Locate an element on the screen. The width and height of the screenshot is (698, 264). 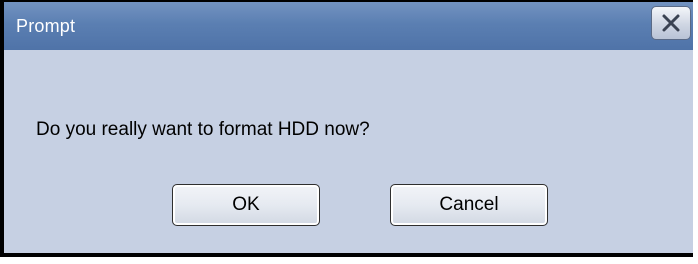
close-icon is located at coordinates (671, 23).